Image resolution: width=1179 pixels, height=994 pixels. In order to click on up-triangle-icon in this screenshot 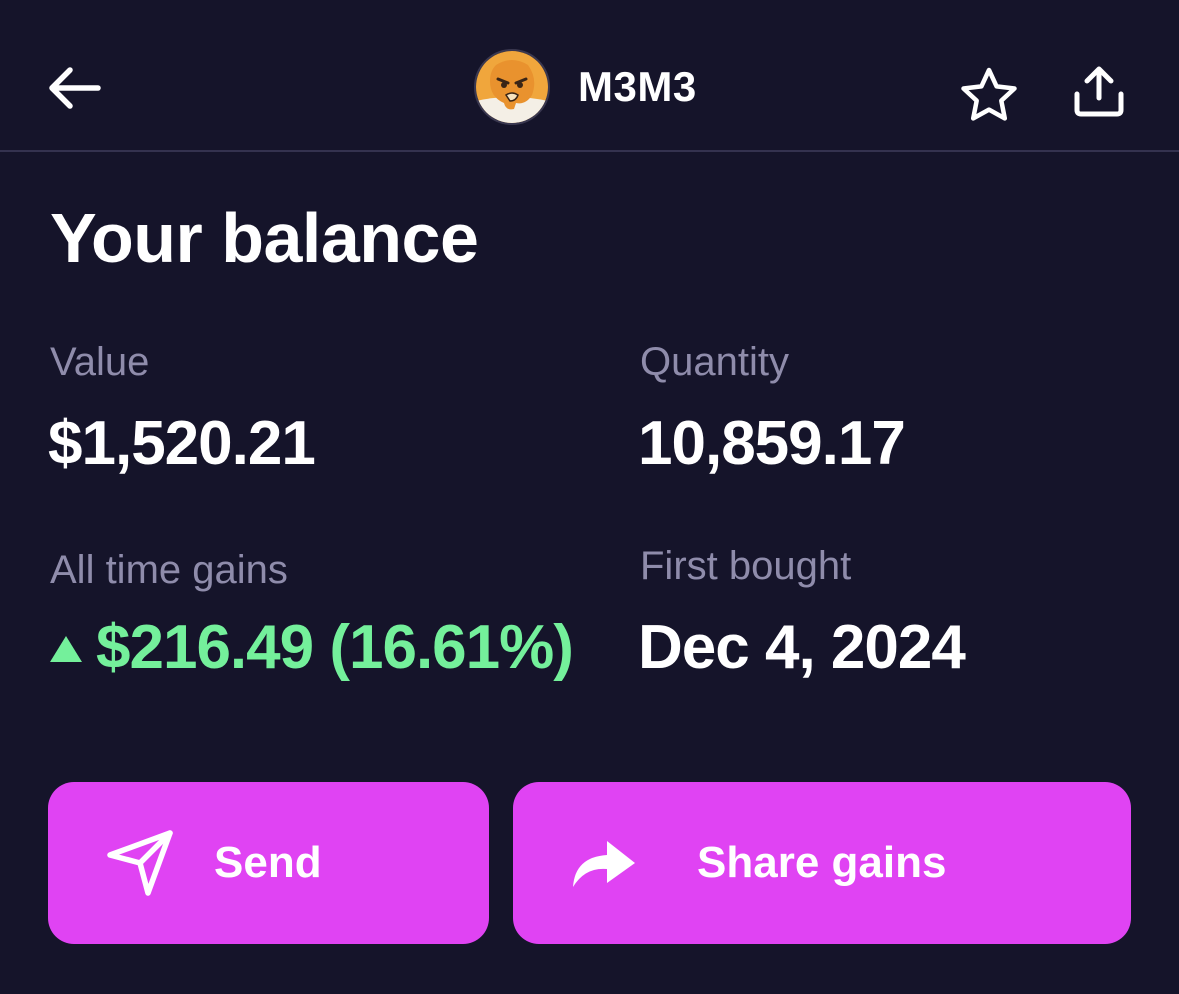, I will do `click(66, 649)`.